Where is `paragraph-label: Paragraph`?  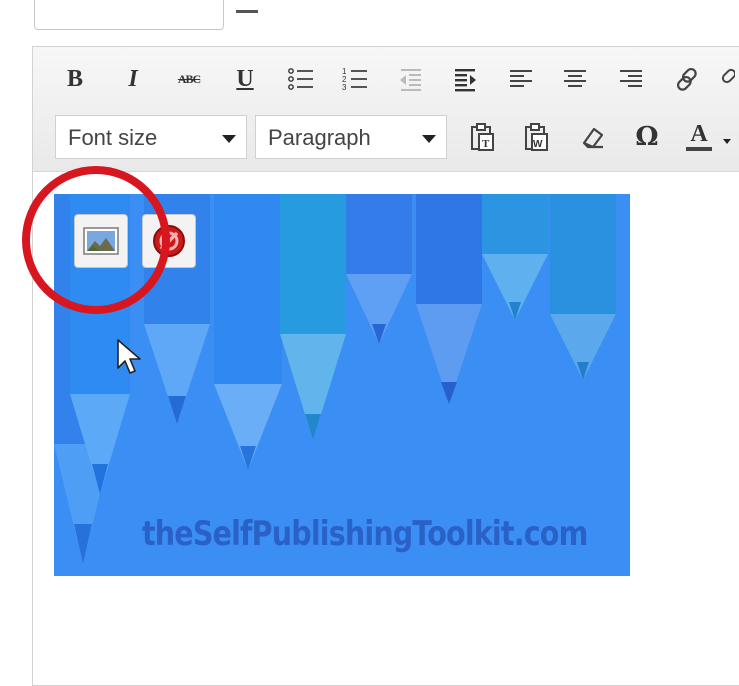
paragraph-label: Paragraph is located at coordinates (319, 137).